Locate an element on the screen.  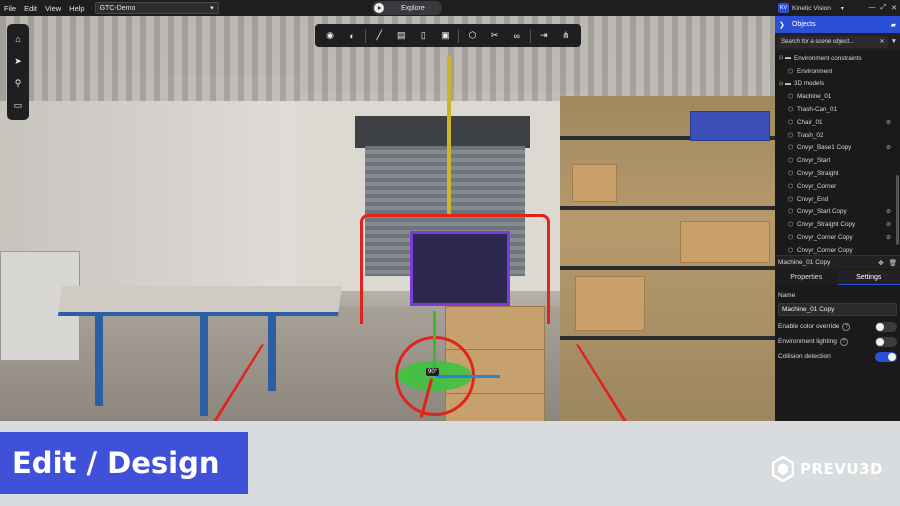
menu-view: View is located at coordinates (53, 8).